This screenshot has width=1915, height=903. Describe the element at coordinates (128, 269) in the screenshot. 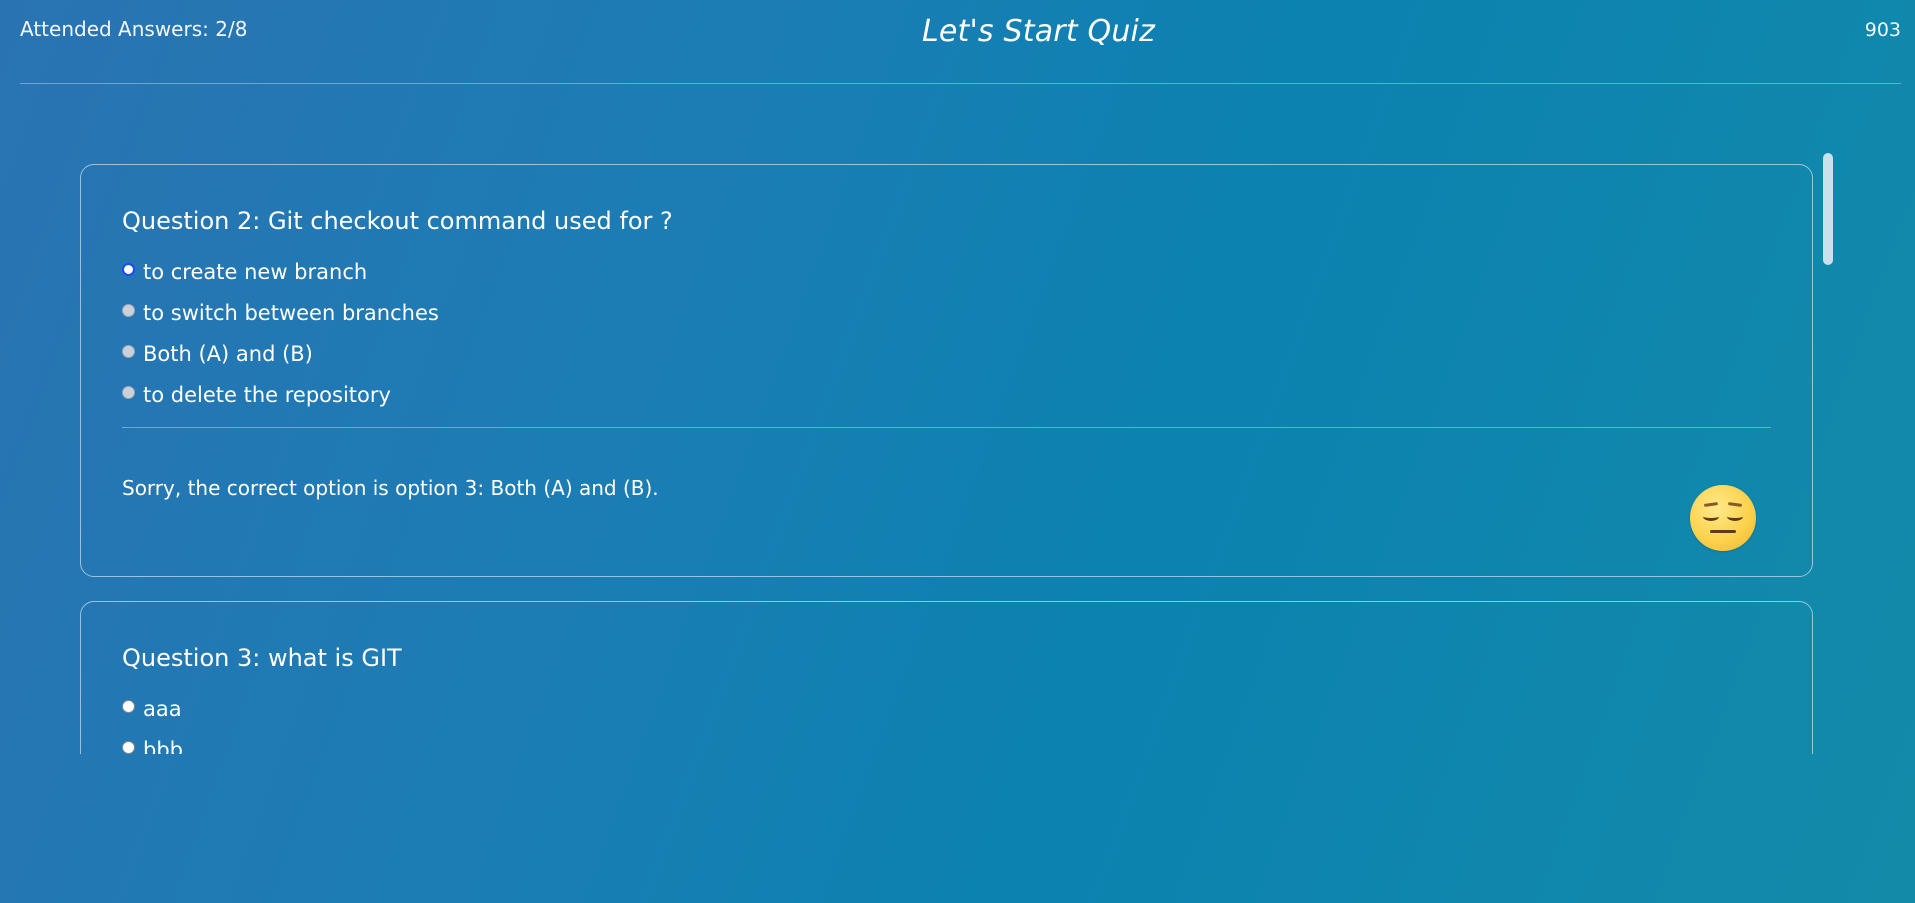

I see `radio-button-selected` at that location.